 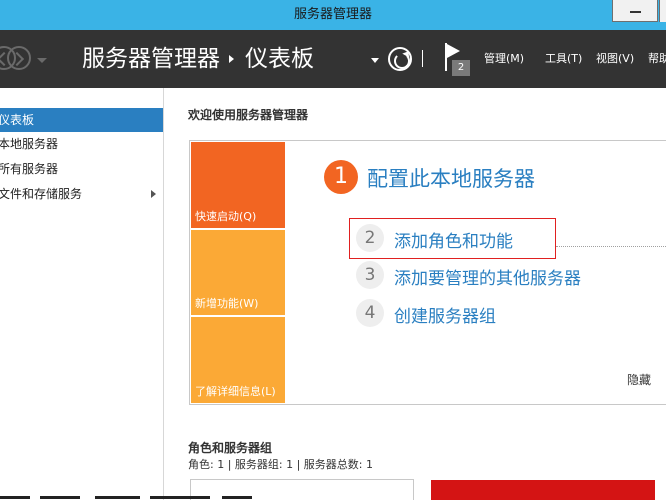 I want to click on breadcrumb-separator-icon, so click(x=231, y=59).